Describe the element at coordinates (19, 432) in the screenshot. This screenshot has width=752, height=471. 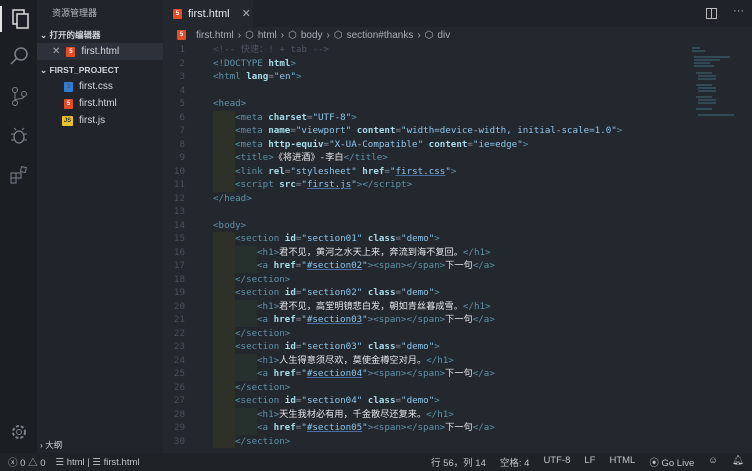
I see `settings-gear-icon` at that location.